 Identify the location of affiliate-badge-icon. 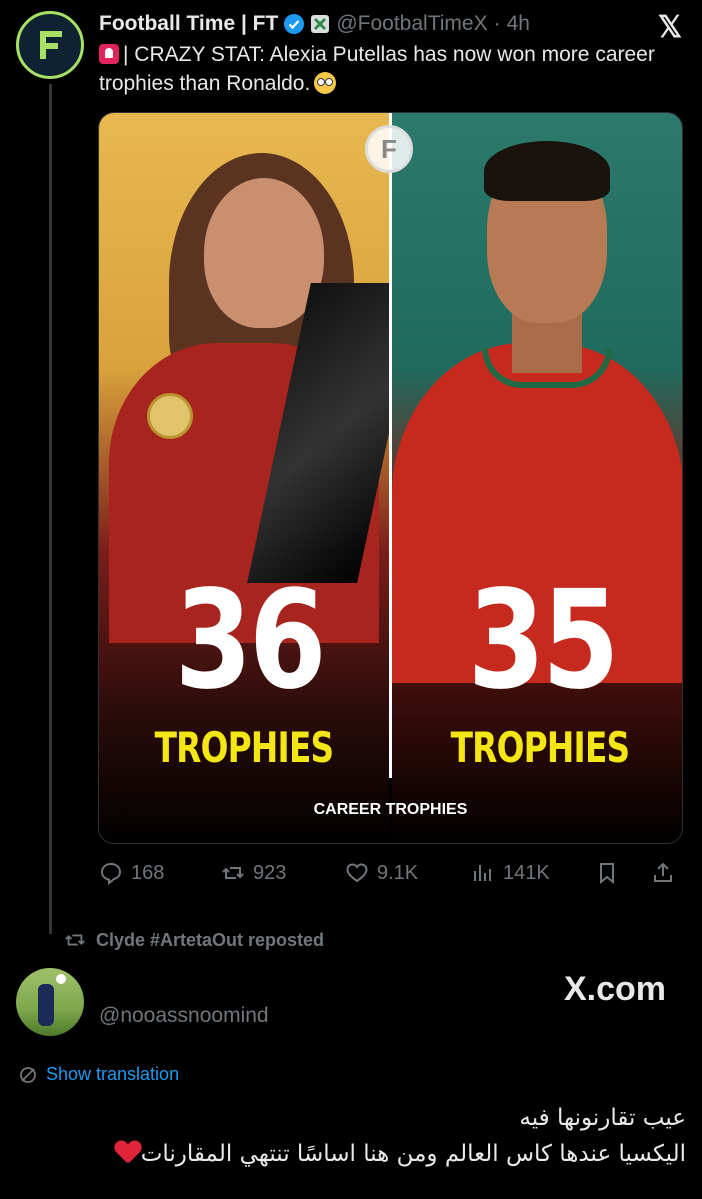
(320, 24).